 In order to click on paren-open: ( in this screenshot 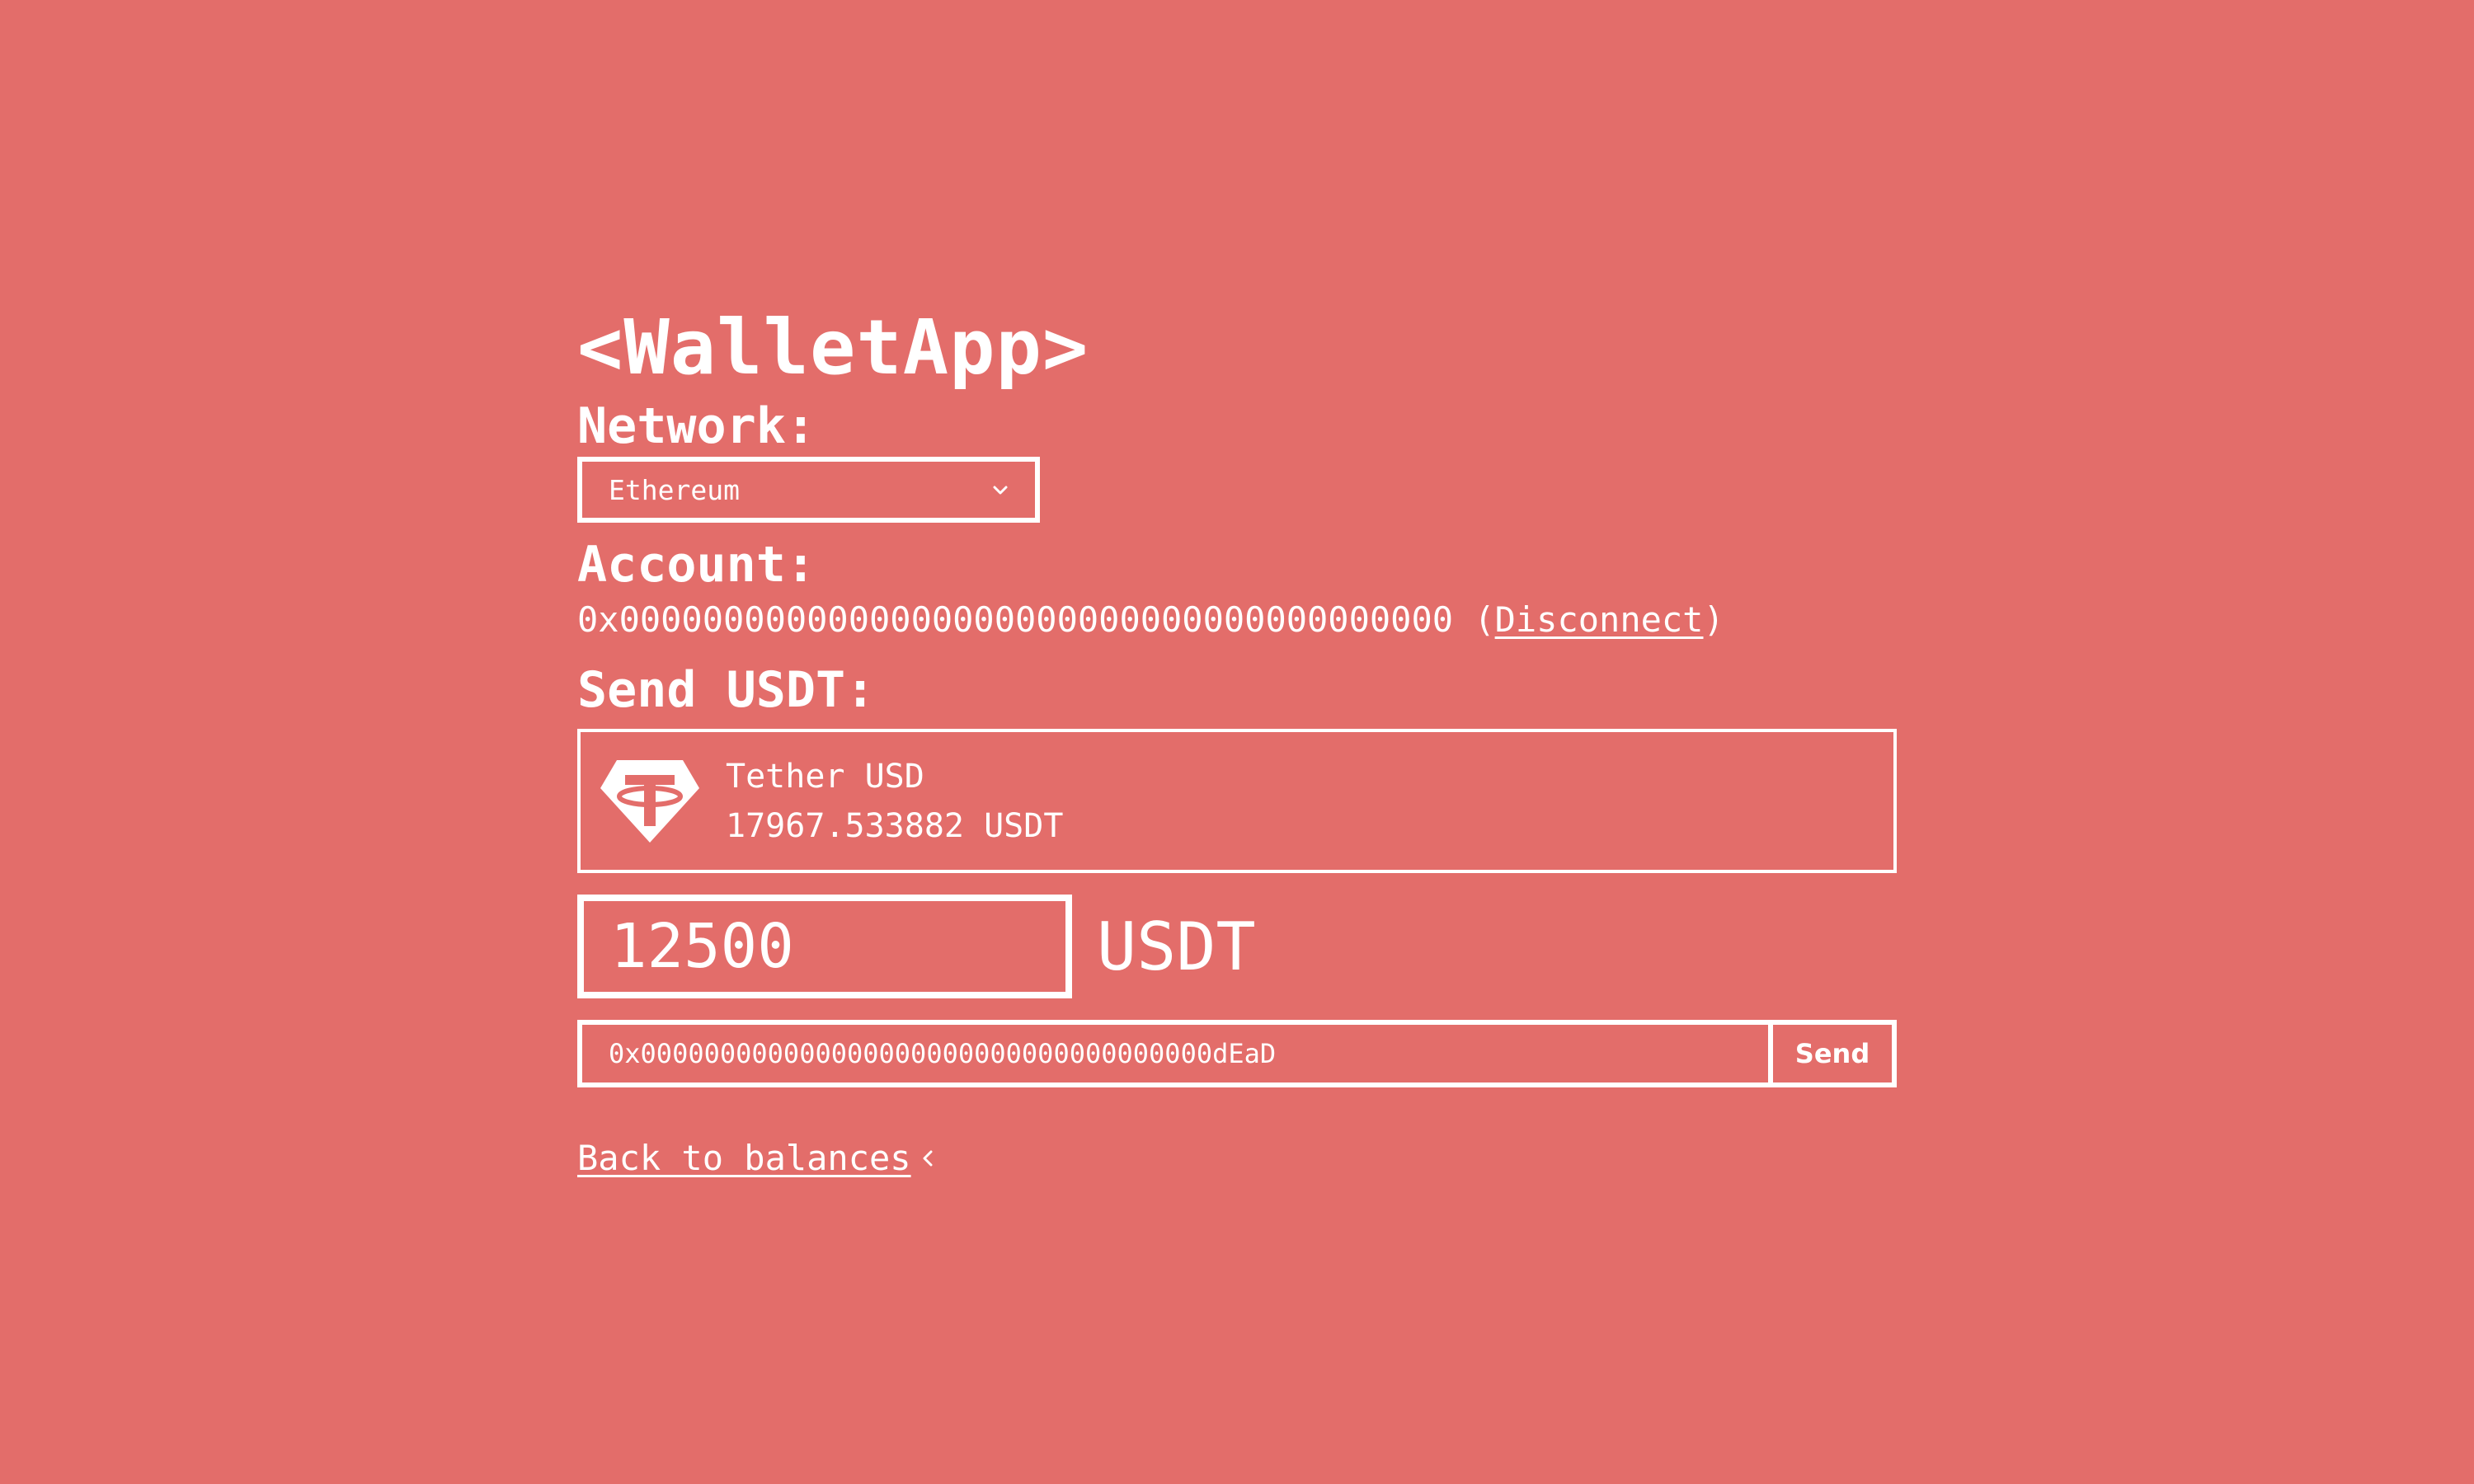, I will do `click(1474, 619)`.